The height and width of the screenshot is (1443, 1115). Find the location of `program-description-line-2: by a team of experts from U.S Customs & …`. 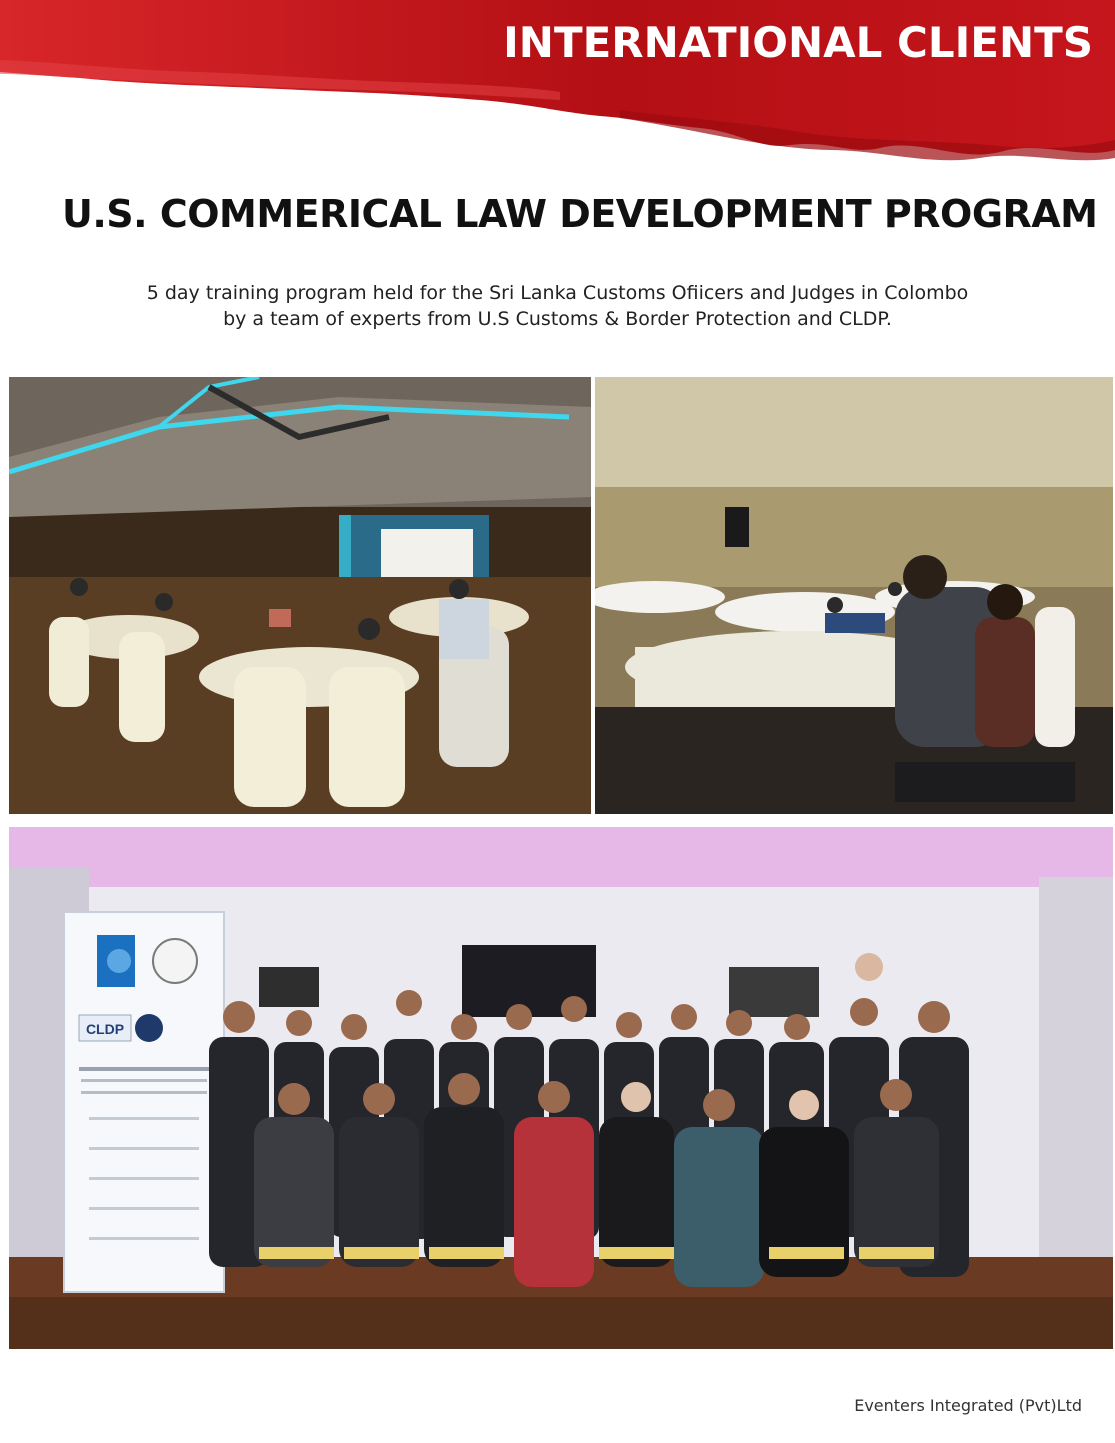

program-description-line-2: by a team of experts from U.S Customs & … is located at coordinates (557, 319).